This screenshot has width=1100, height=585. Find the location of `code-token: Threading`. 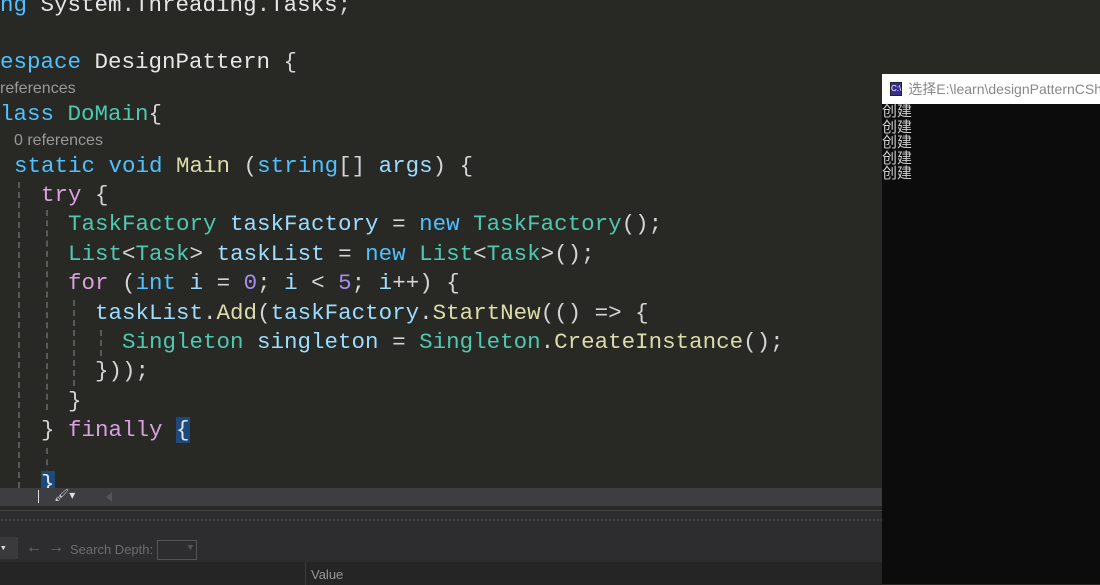

code-token: Threading is located at coordinates (196, 9).